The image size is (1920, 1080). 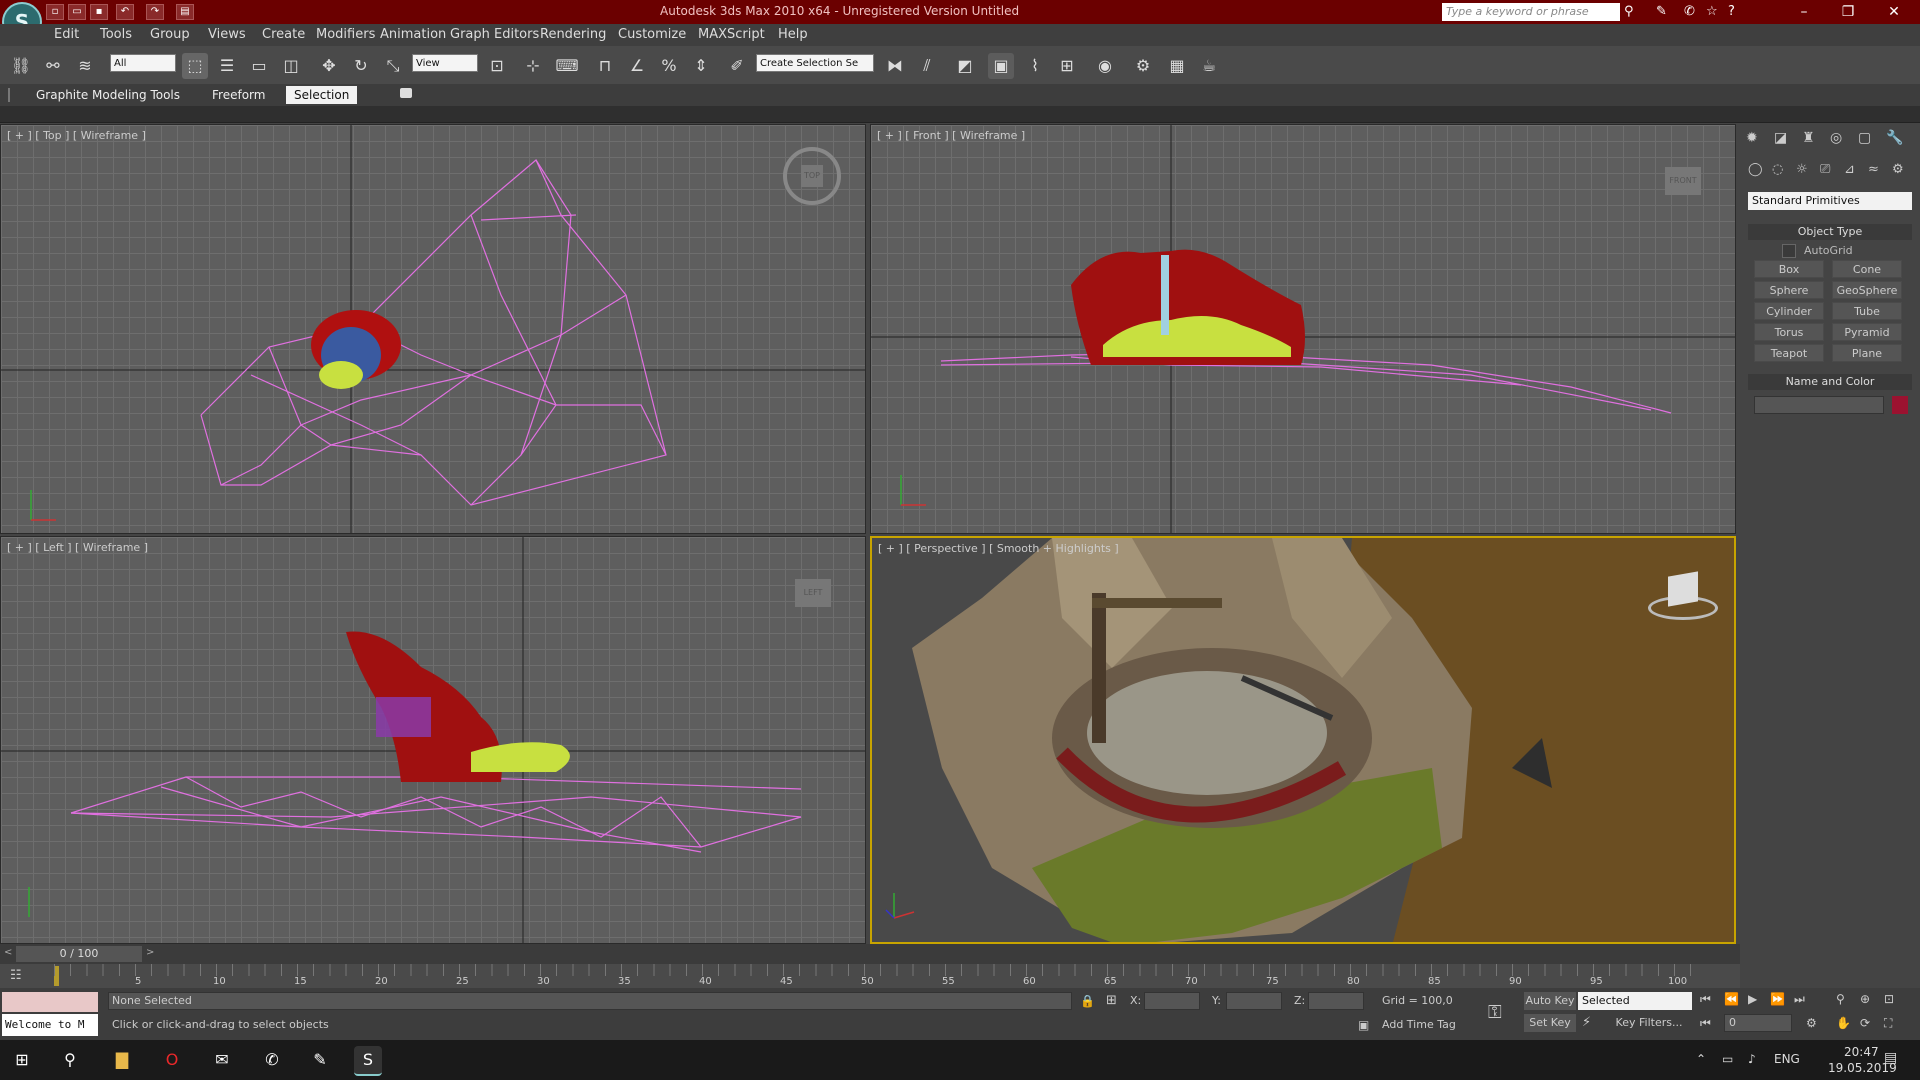 What do you see at coordinates (1780, 138) in the screenshot?
I see `modify-tab-icon: ◪` at bounding box center [1780, 138].